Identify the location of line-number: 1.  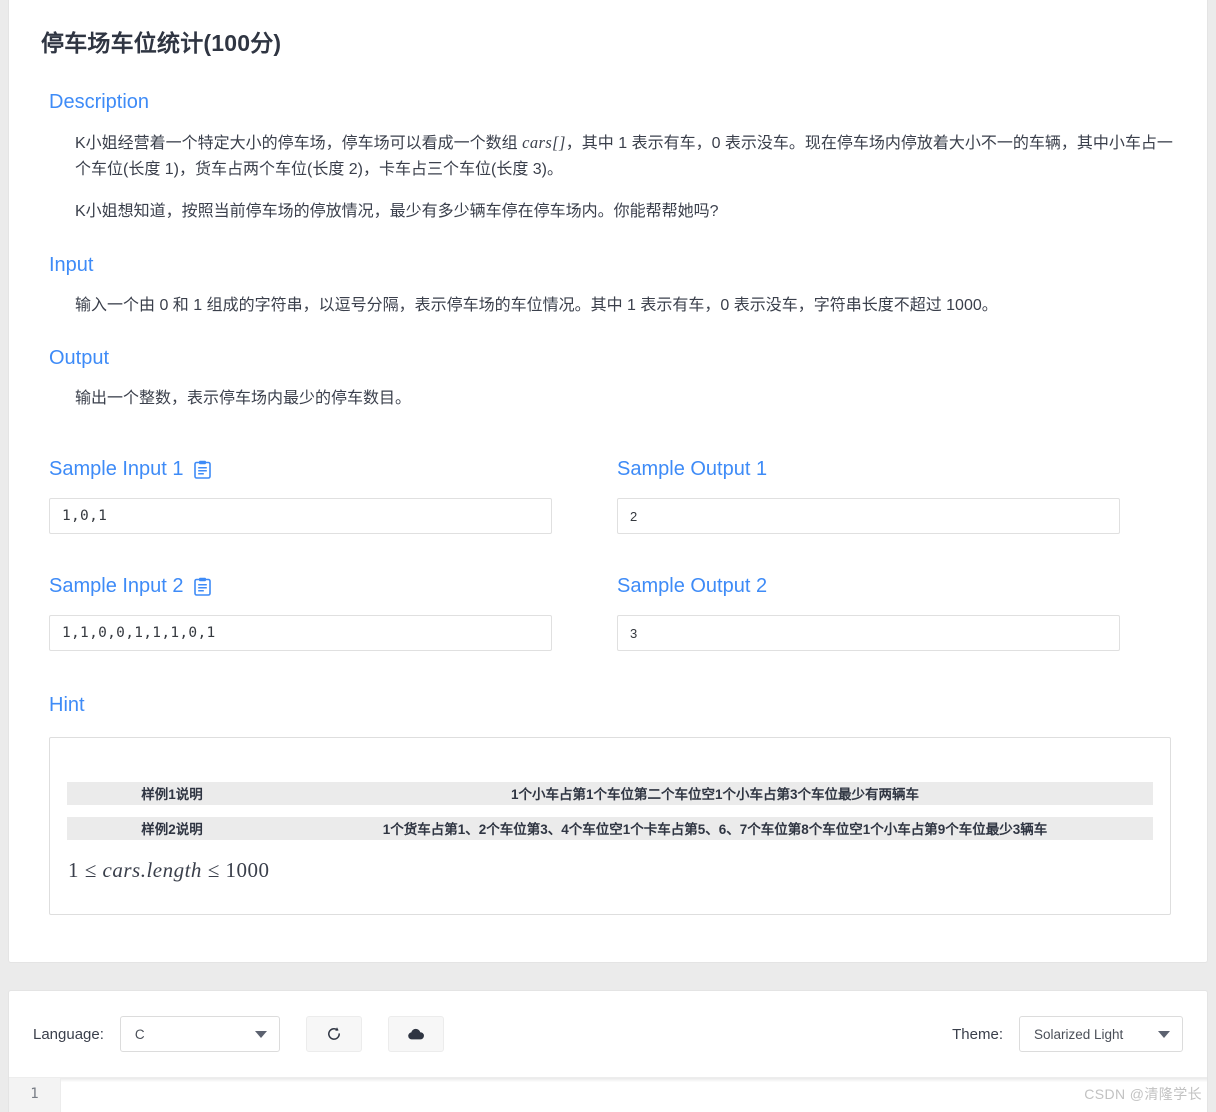
(34, 1094).